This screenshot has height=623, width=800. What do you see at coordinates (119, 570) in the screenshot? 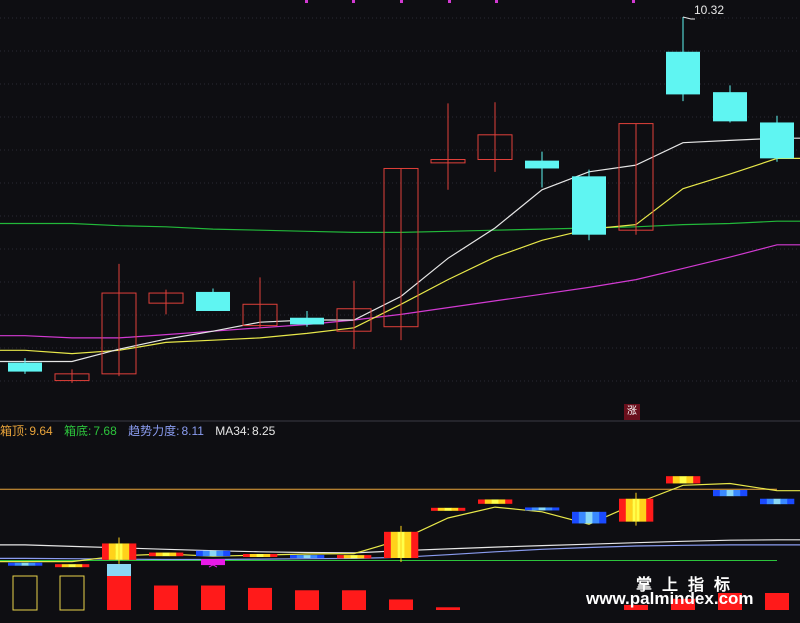
I see `bottom-block-cyan` at bounding box center [119, 570].